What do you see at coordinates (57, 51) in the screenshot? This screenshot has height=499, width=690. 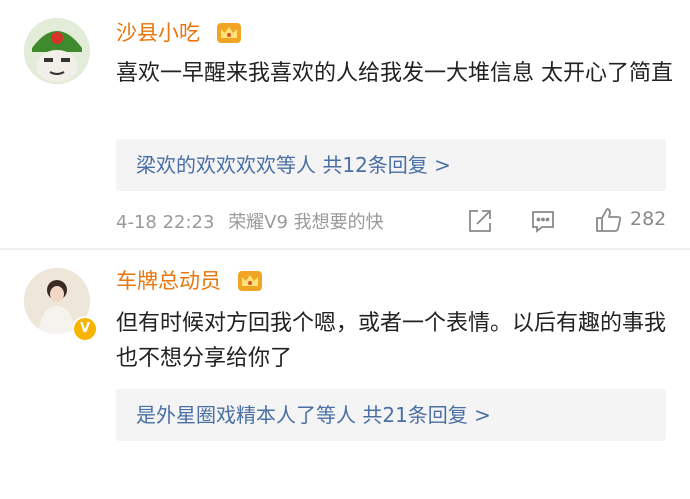 I see `user-avatar` at bounding box center [57, 51].